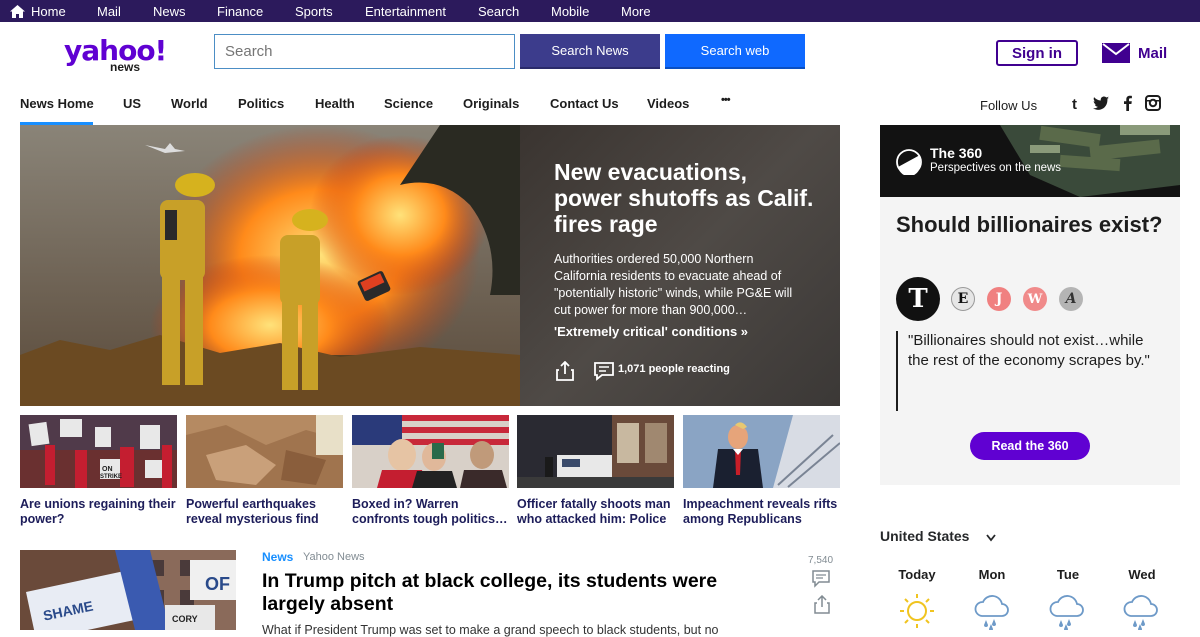 Image resolution: width=1200 pixels, height=637 pixels. I want to click on weather-day-wed: Wed, so click(1142, 574).